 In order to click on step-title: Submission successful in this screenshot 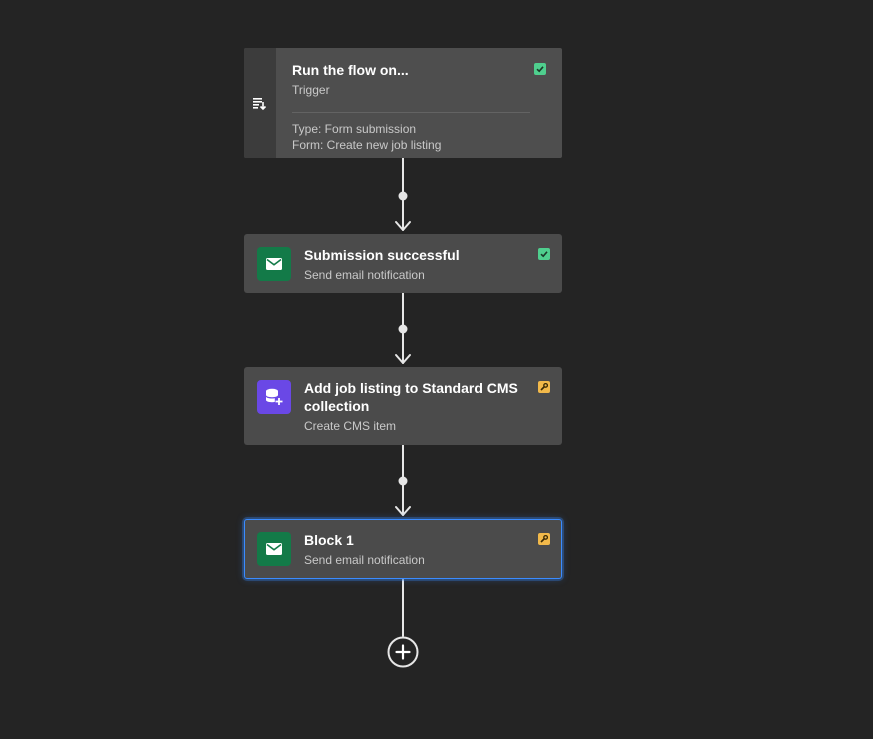, I will do `click(382, 255)`.